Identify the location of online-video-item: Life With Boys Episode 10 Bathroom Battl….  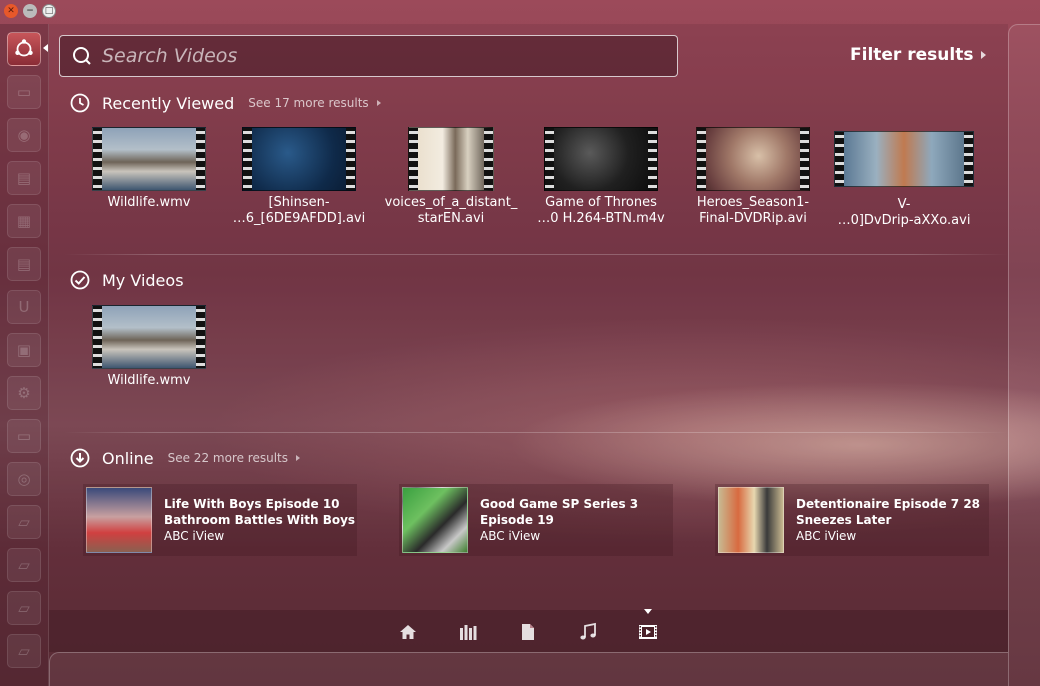
(220, 520).